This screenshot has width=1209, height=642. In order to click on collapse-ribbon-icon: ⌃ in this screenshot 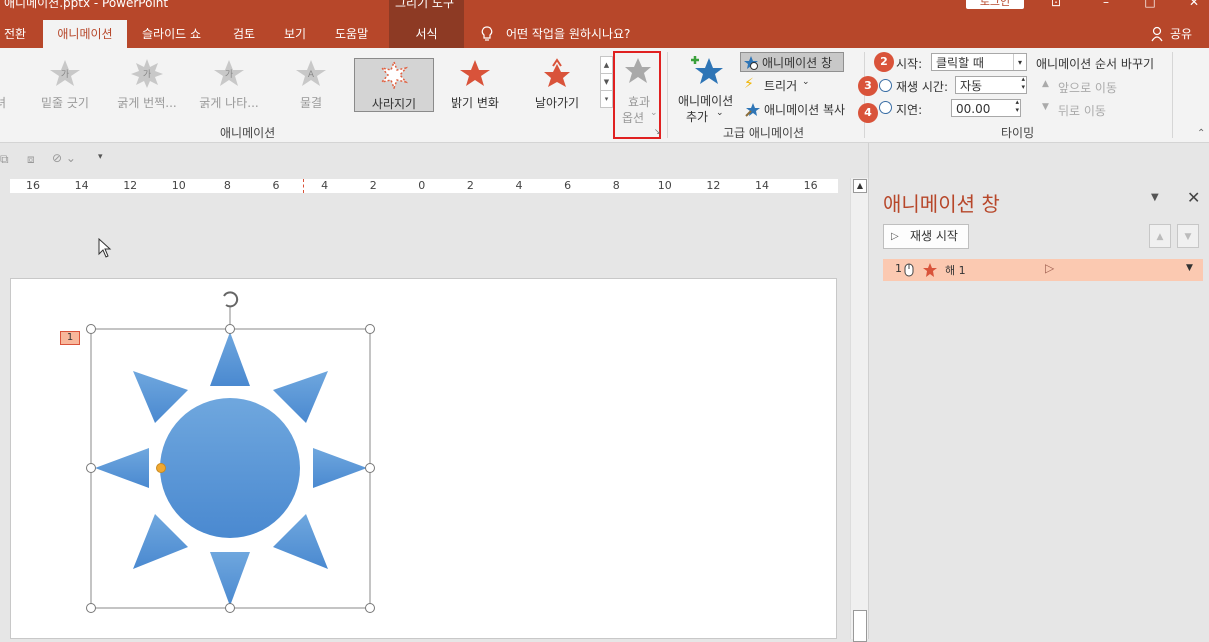, I will do `click(1201, 133)`.